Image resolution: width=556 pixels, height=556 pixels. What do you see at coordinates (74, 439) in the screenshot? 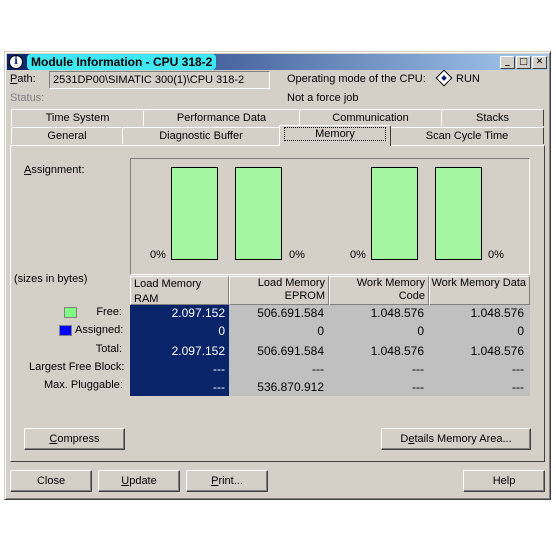
I see `compress-button: Compress` at bounding box center [74, 439].